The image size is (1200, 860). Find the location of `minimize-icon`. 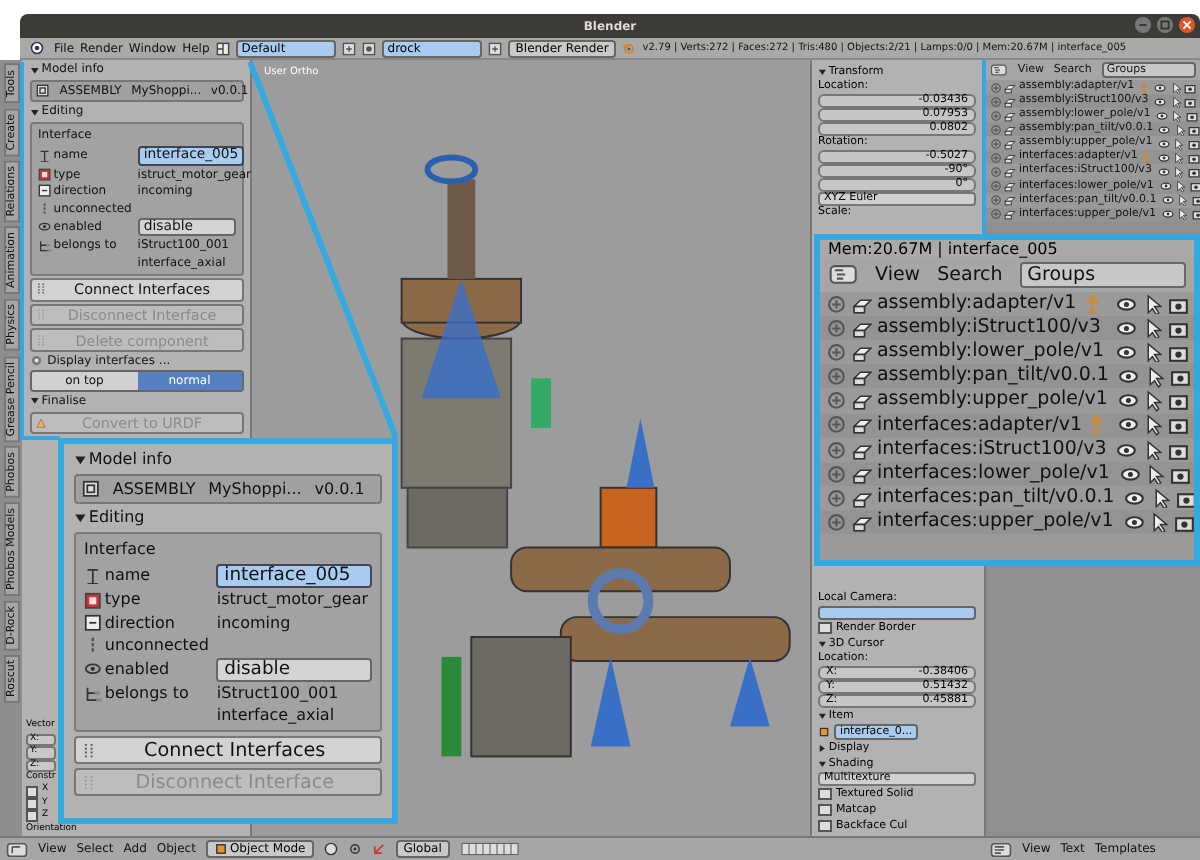

minimize-icon is located at coordinates (1143, 25).